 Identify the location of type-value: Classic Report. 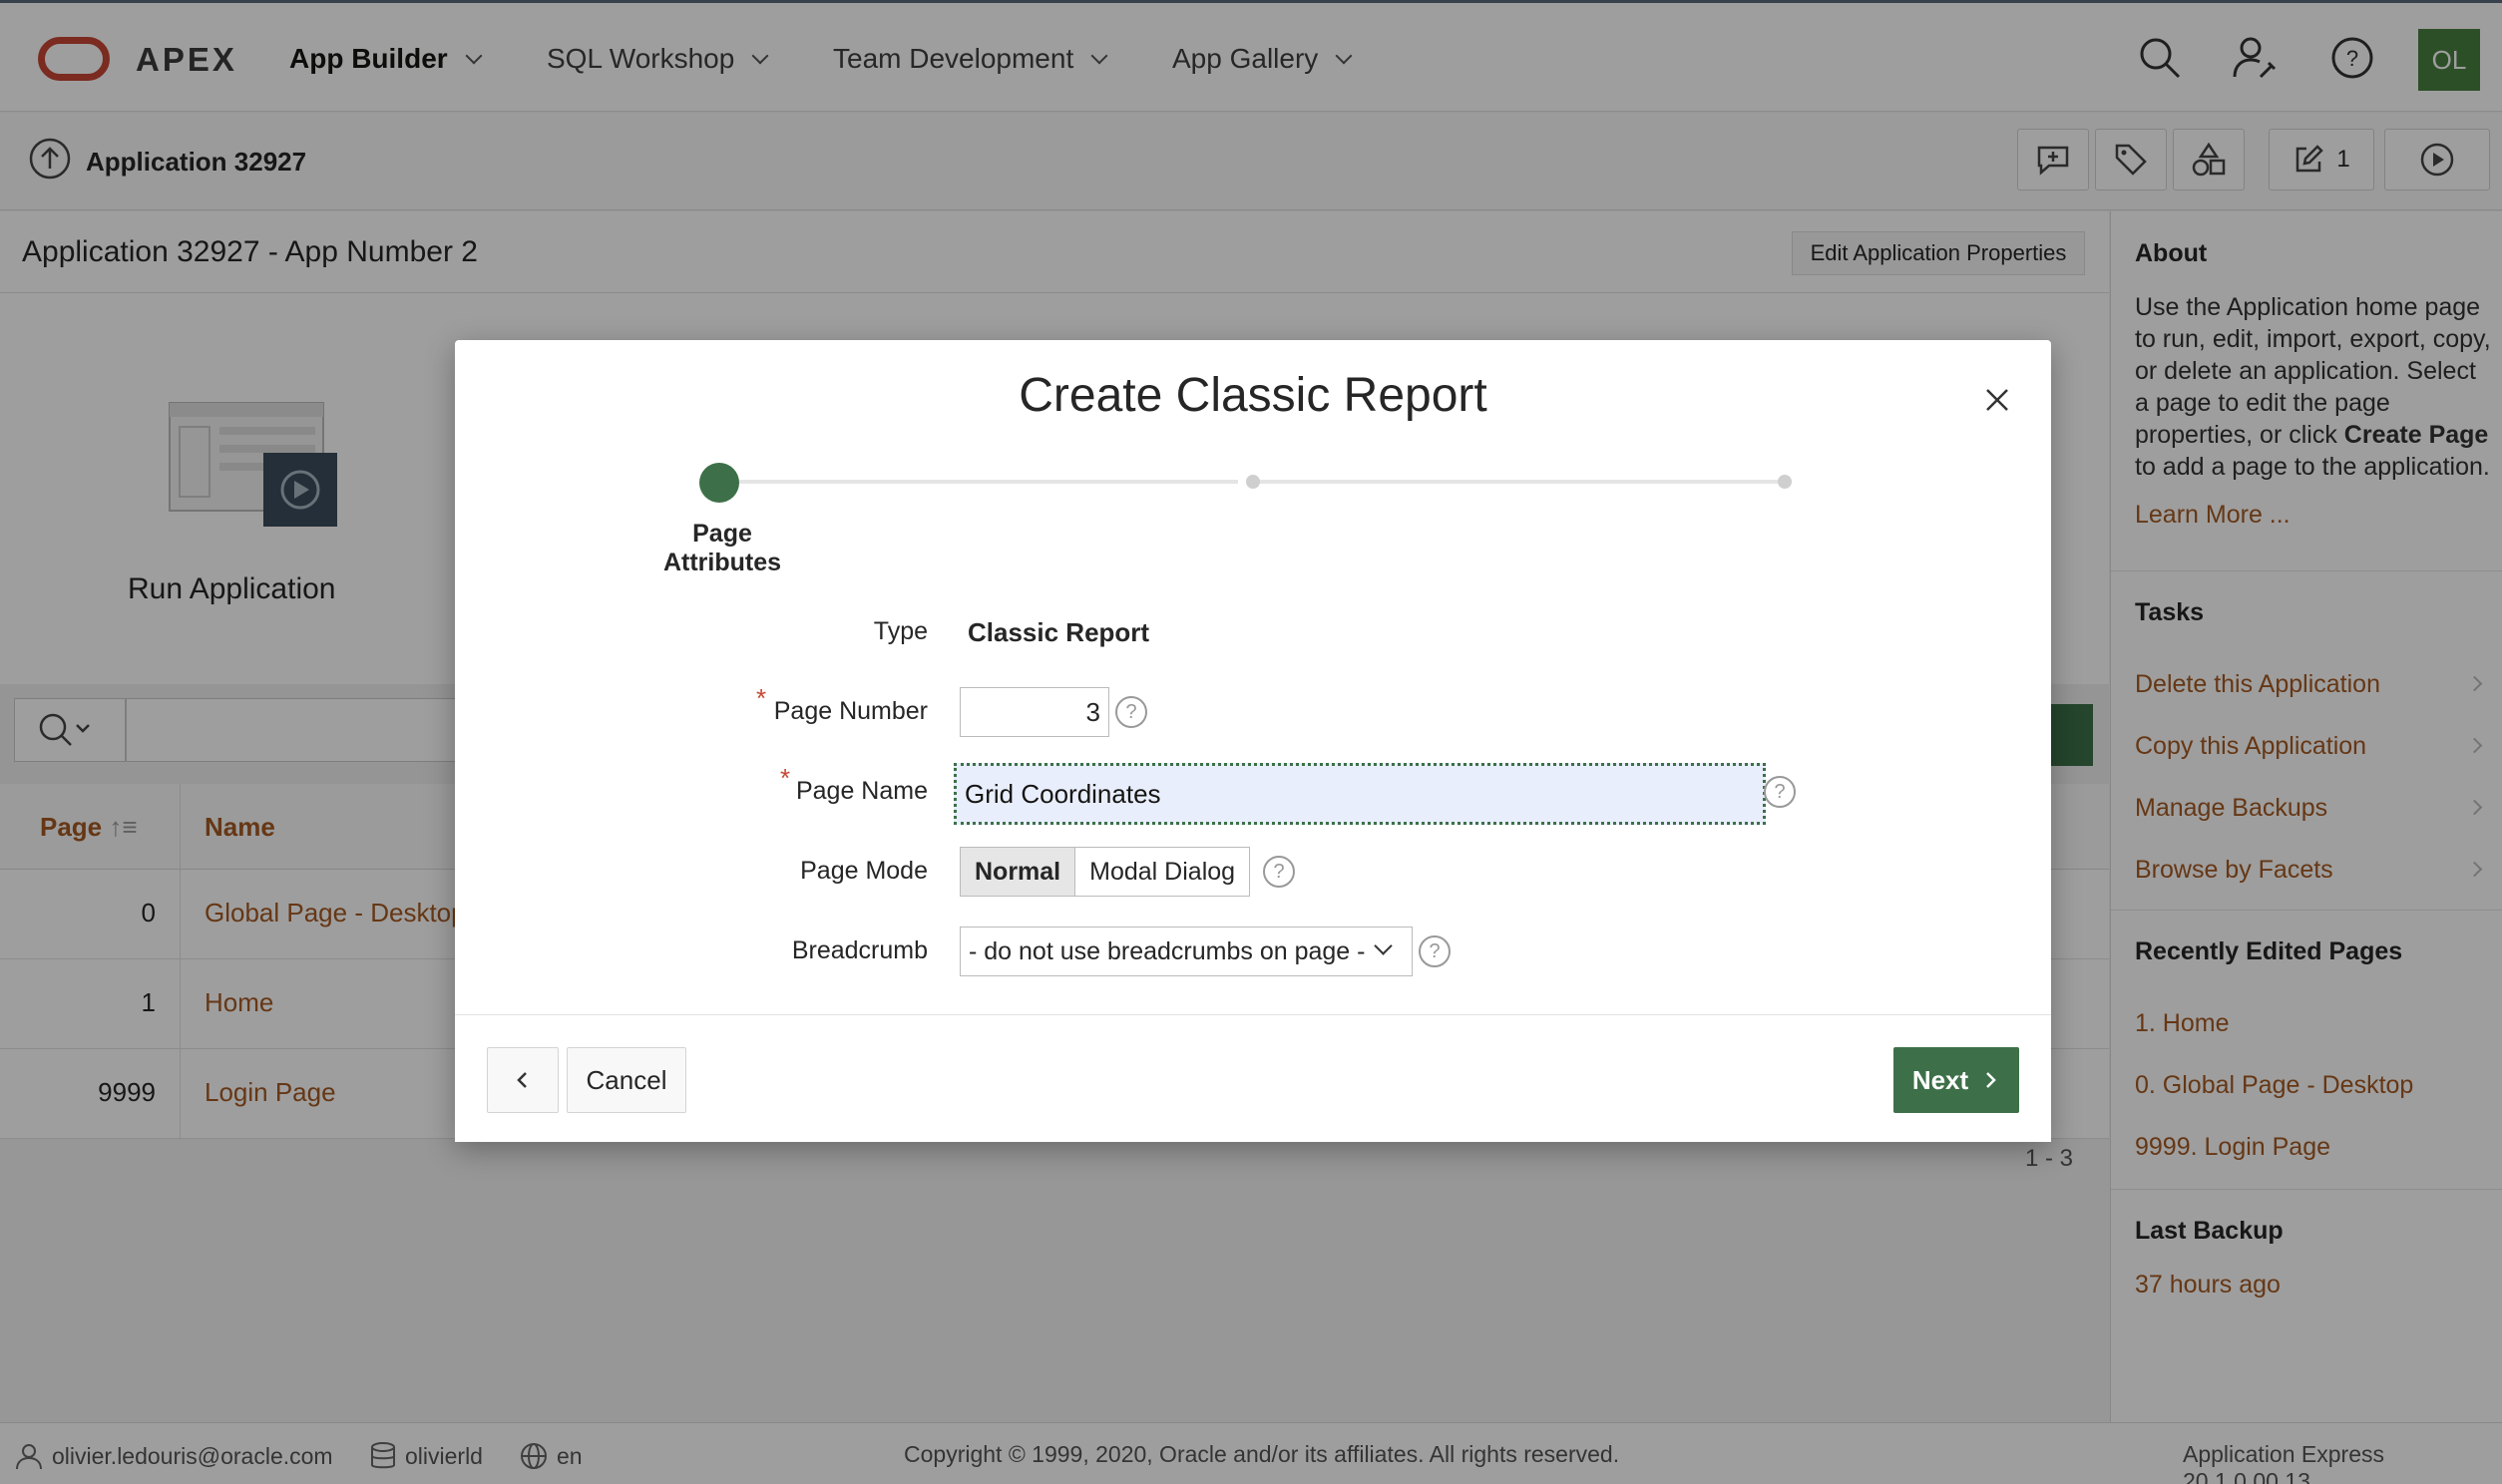
(1059, 632).